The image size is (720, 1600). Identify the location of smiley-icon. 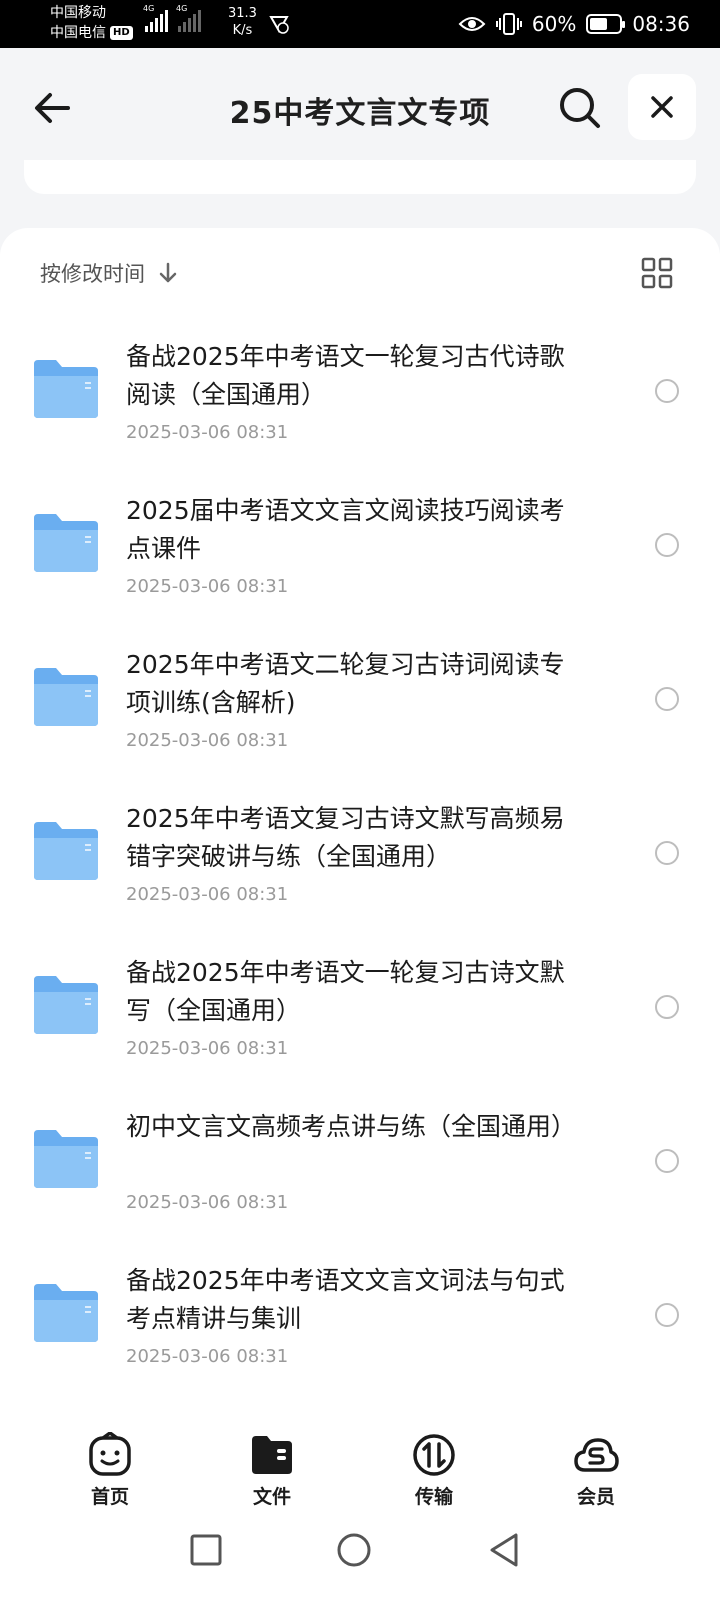
(110, 1454).